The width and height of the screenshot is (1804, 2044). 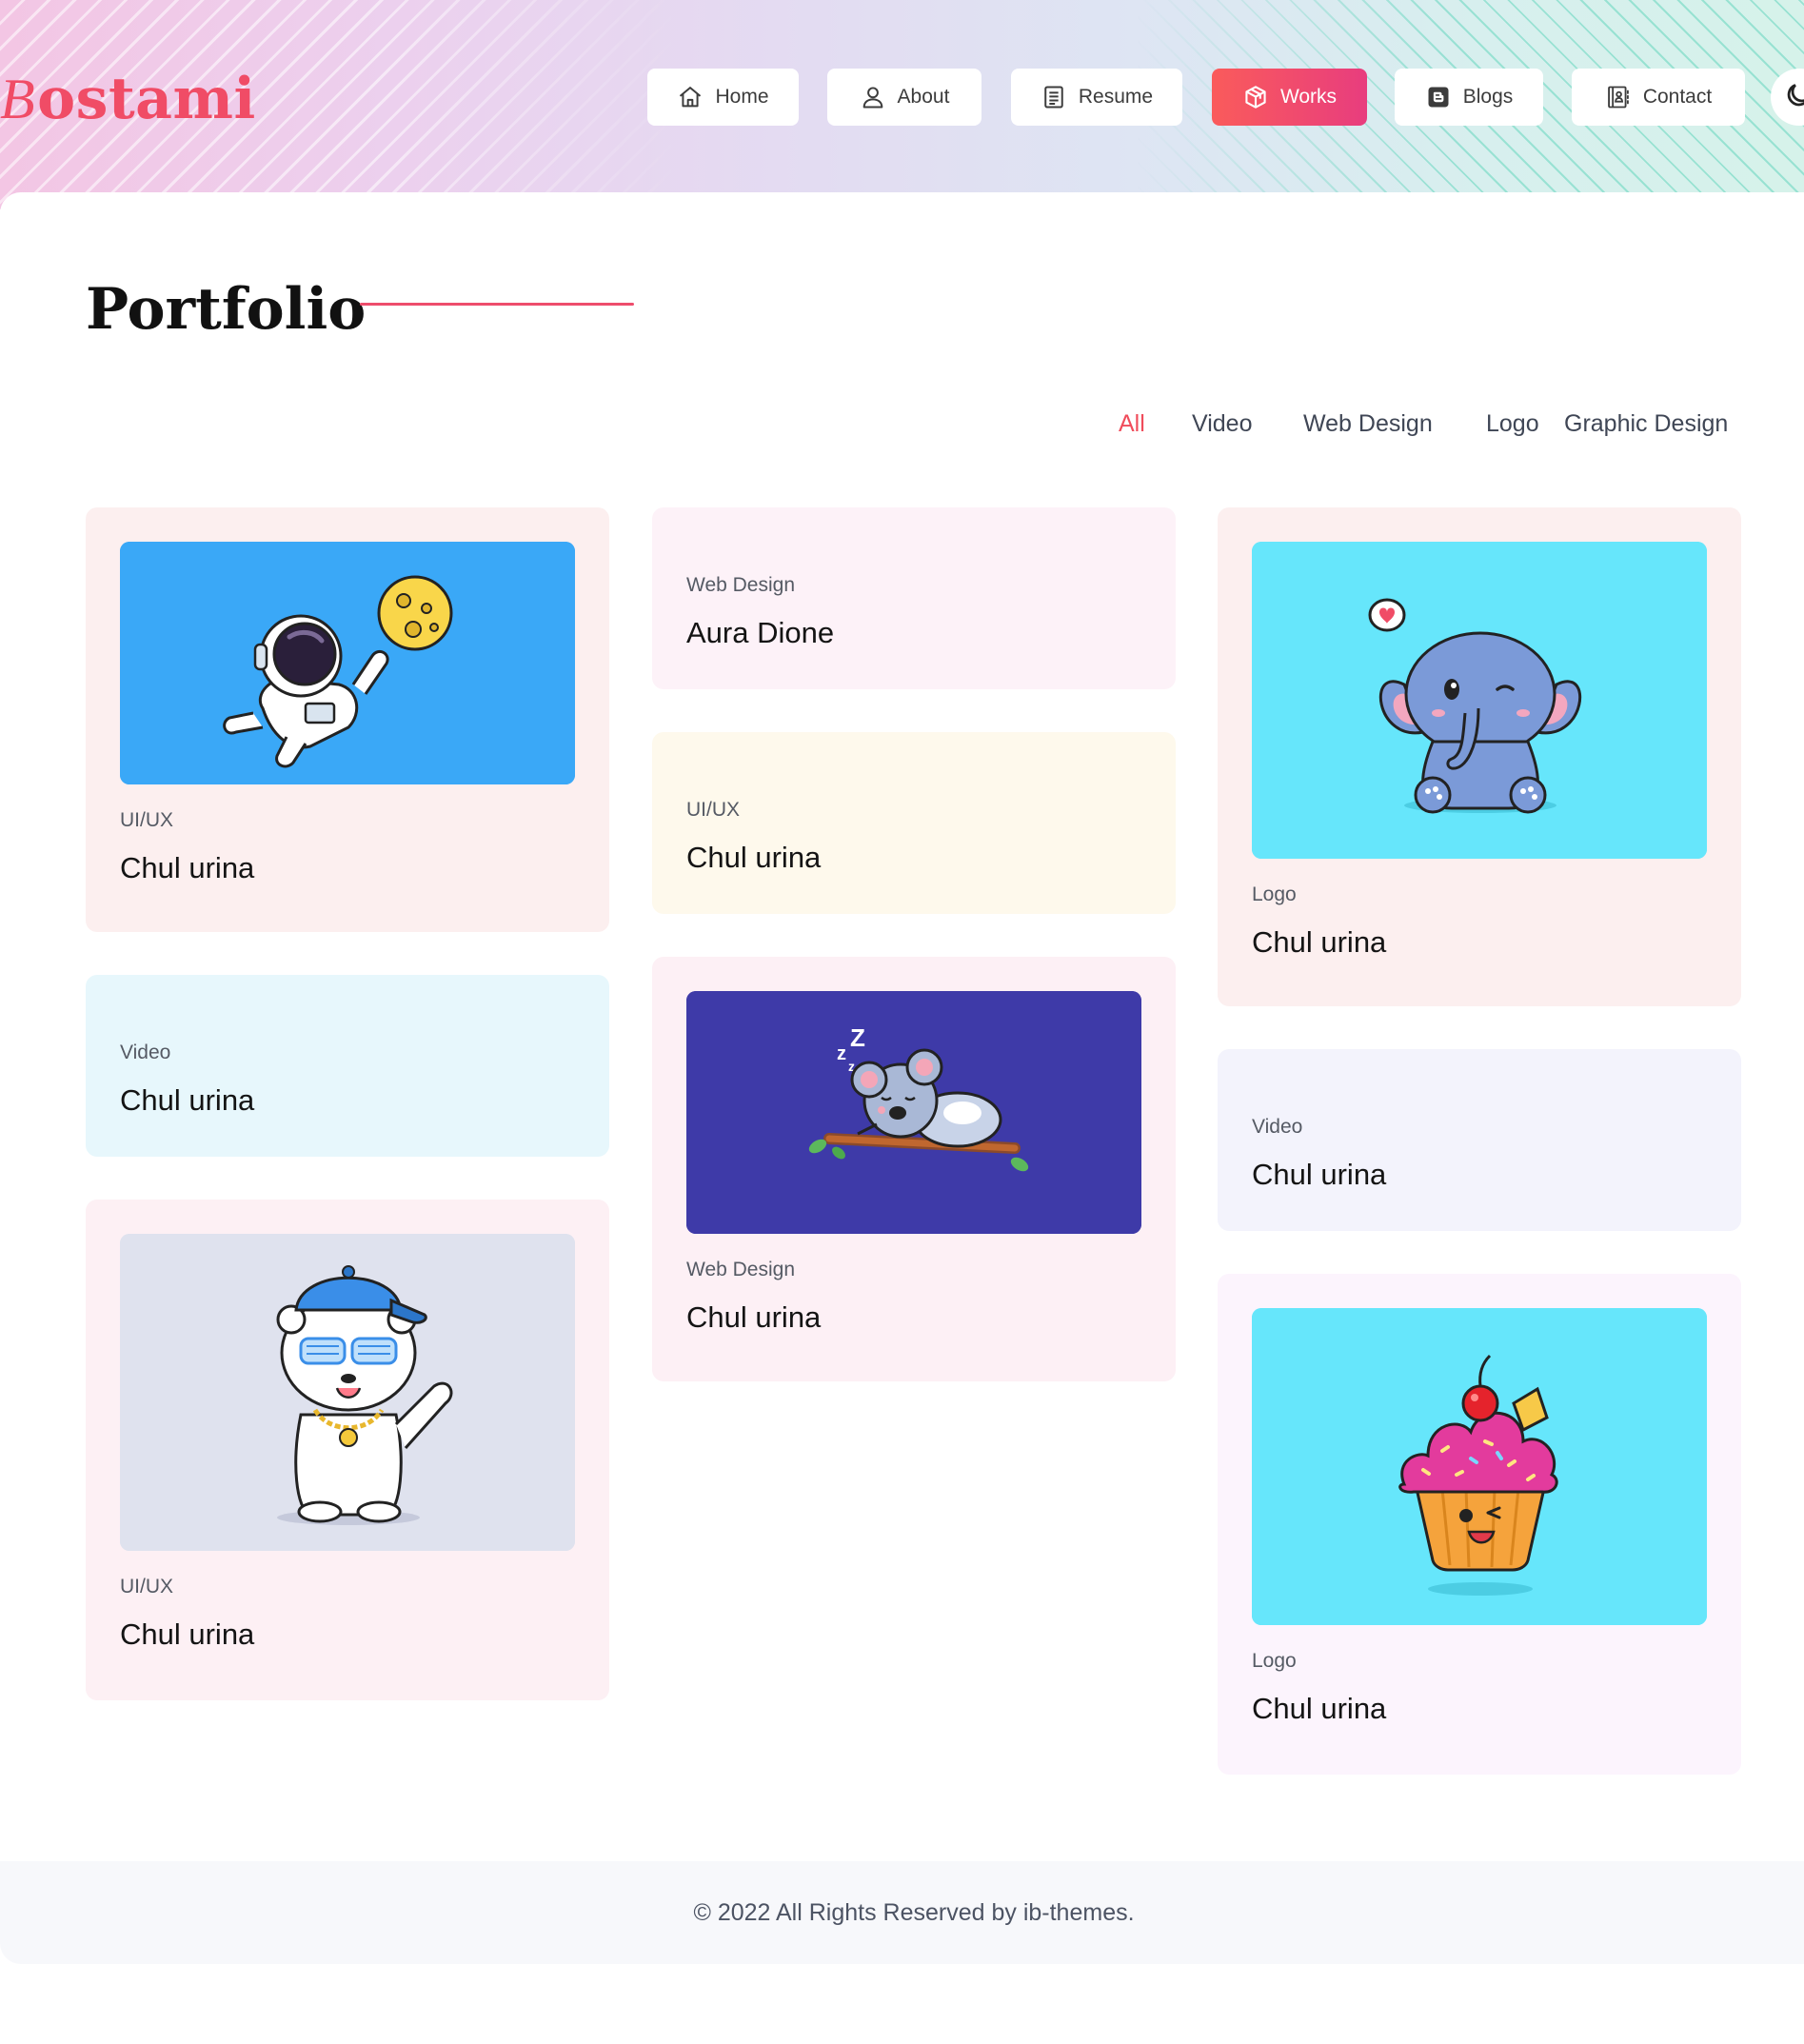 What do you see at coordinates (1116, 97) in the screenshot?
I see `nav-label: Resume` at bounding box center [1116, 97].